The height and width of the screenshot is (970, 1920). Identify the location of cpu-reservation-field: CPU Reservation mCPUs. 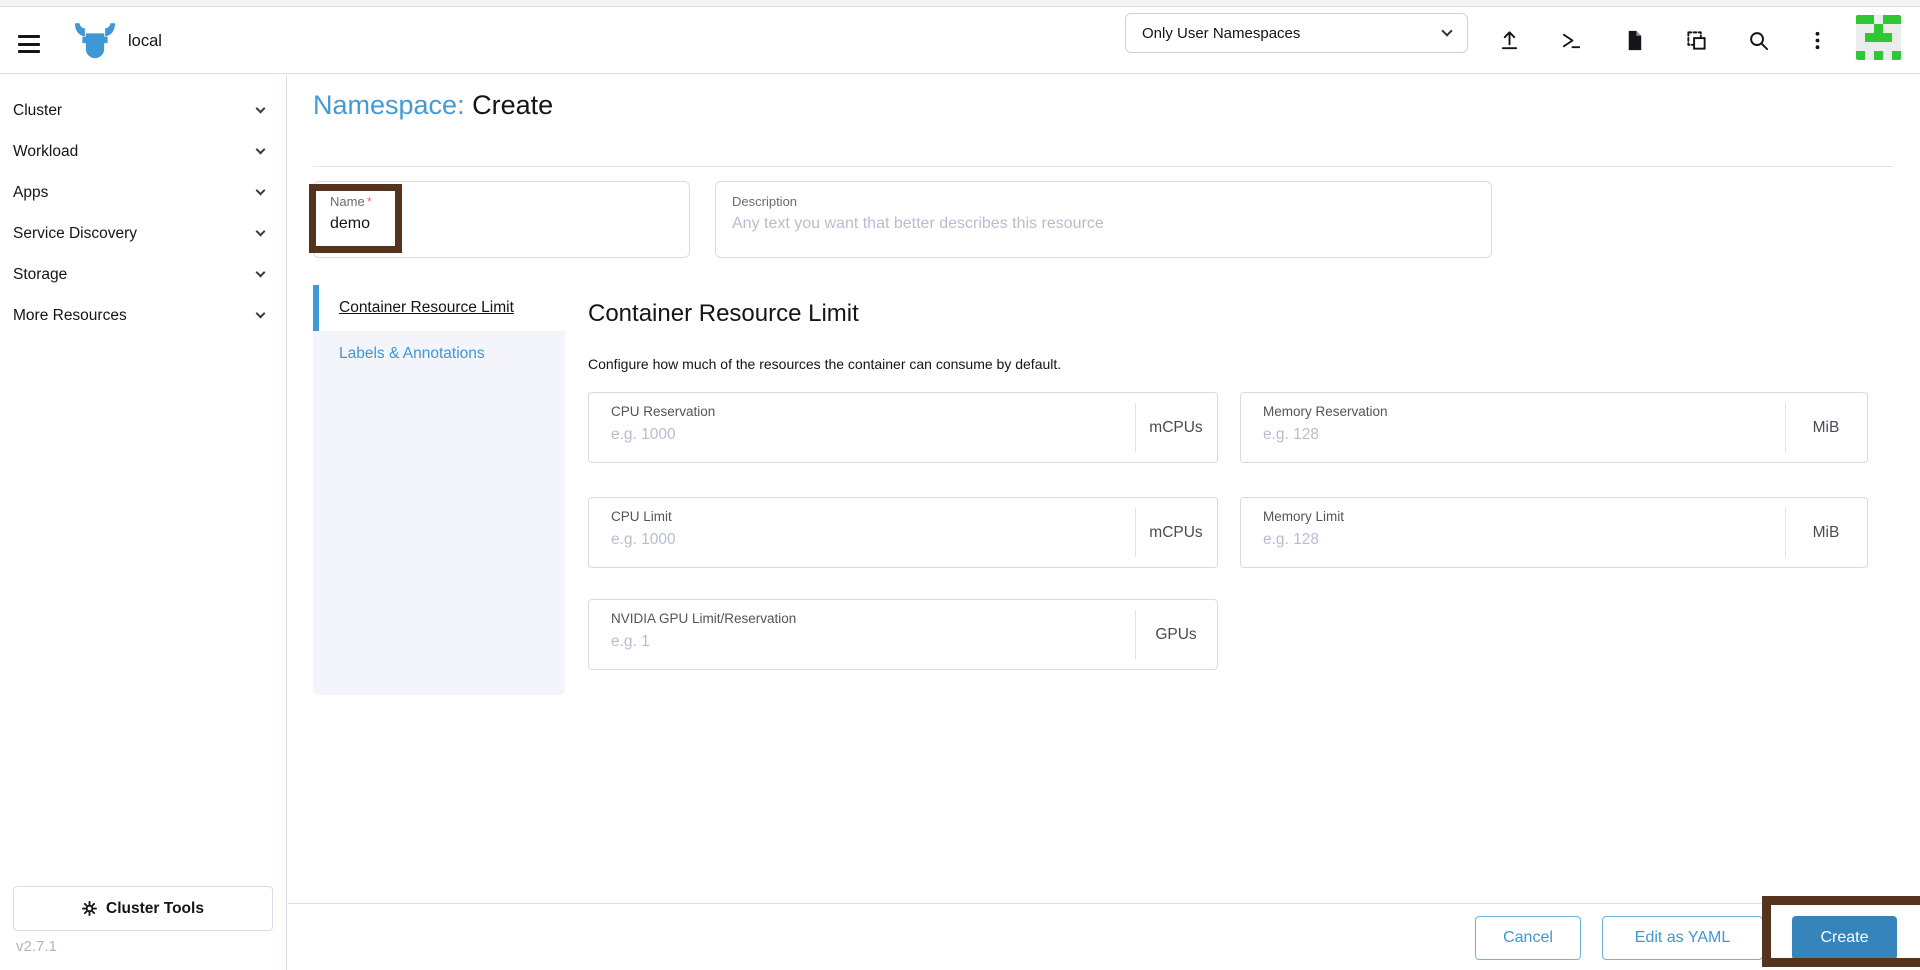
(903, 427).